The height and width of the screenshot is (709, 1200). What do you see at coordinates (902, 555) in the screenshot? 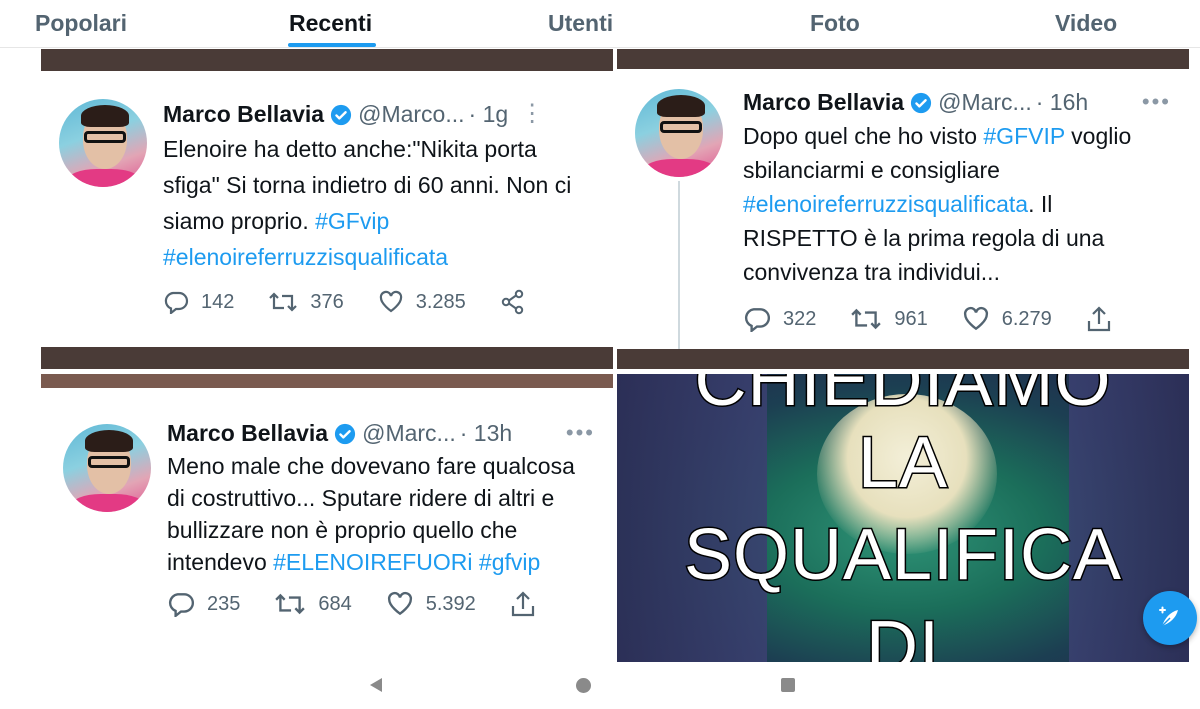
I see `meme-caption-line: SQUALIFICA` at bounding box center [902, 555].